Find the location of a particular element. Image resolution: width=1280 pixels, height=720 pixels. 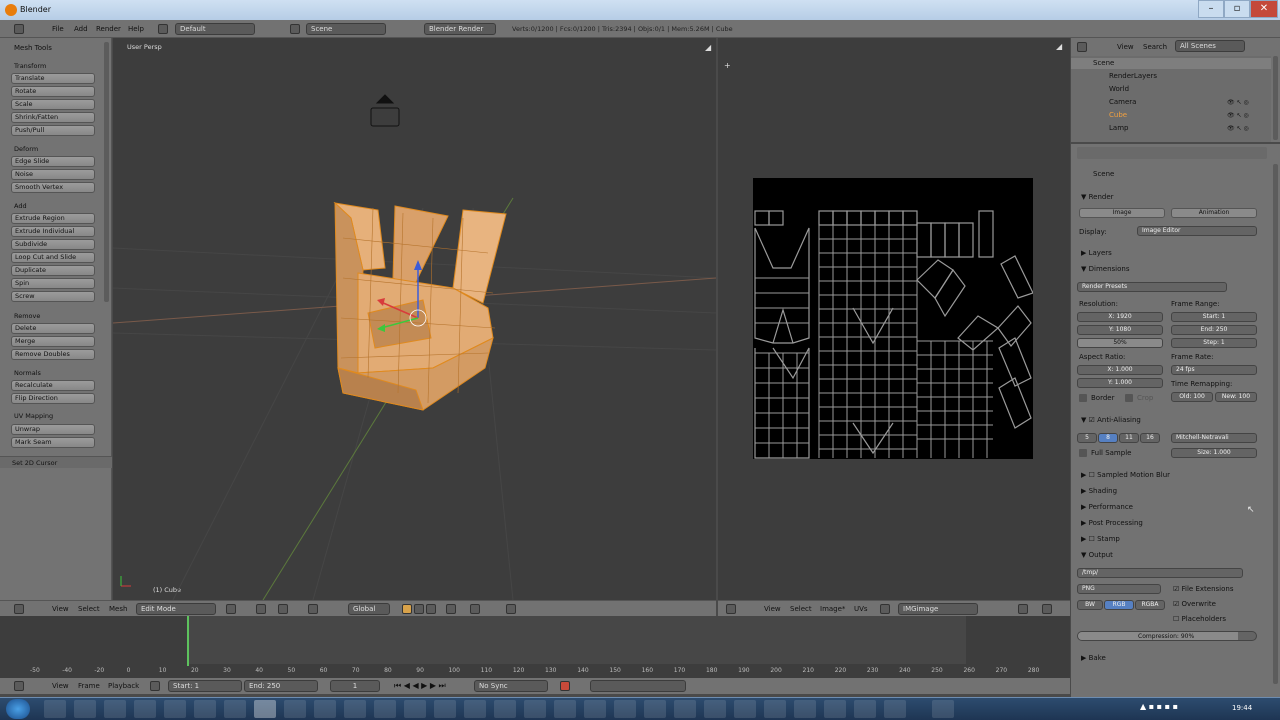

minimize-button: – is located at coordinates (1211, 9).